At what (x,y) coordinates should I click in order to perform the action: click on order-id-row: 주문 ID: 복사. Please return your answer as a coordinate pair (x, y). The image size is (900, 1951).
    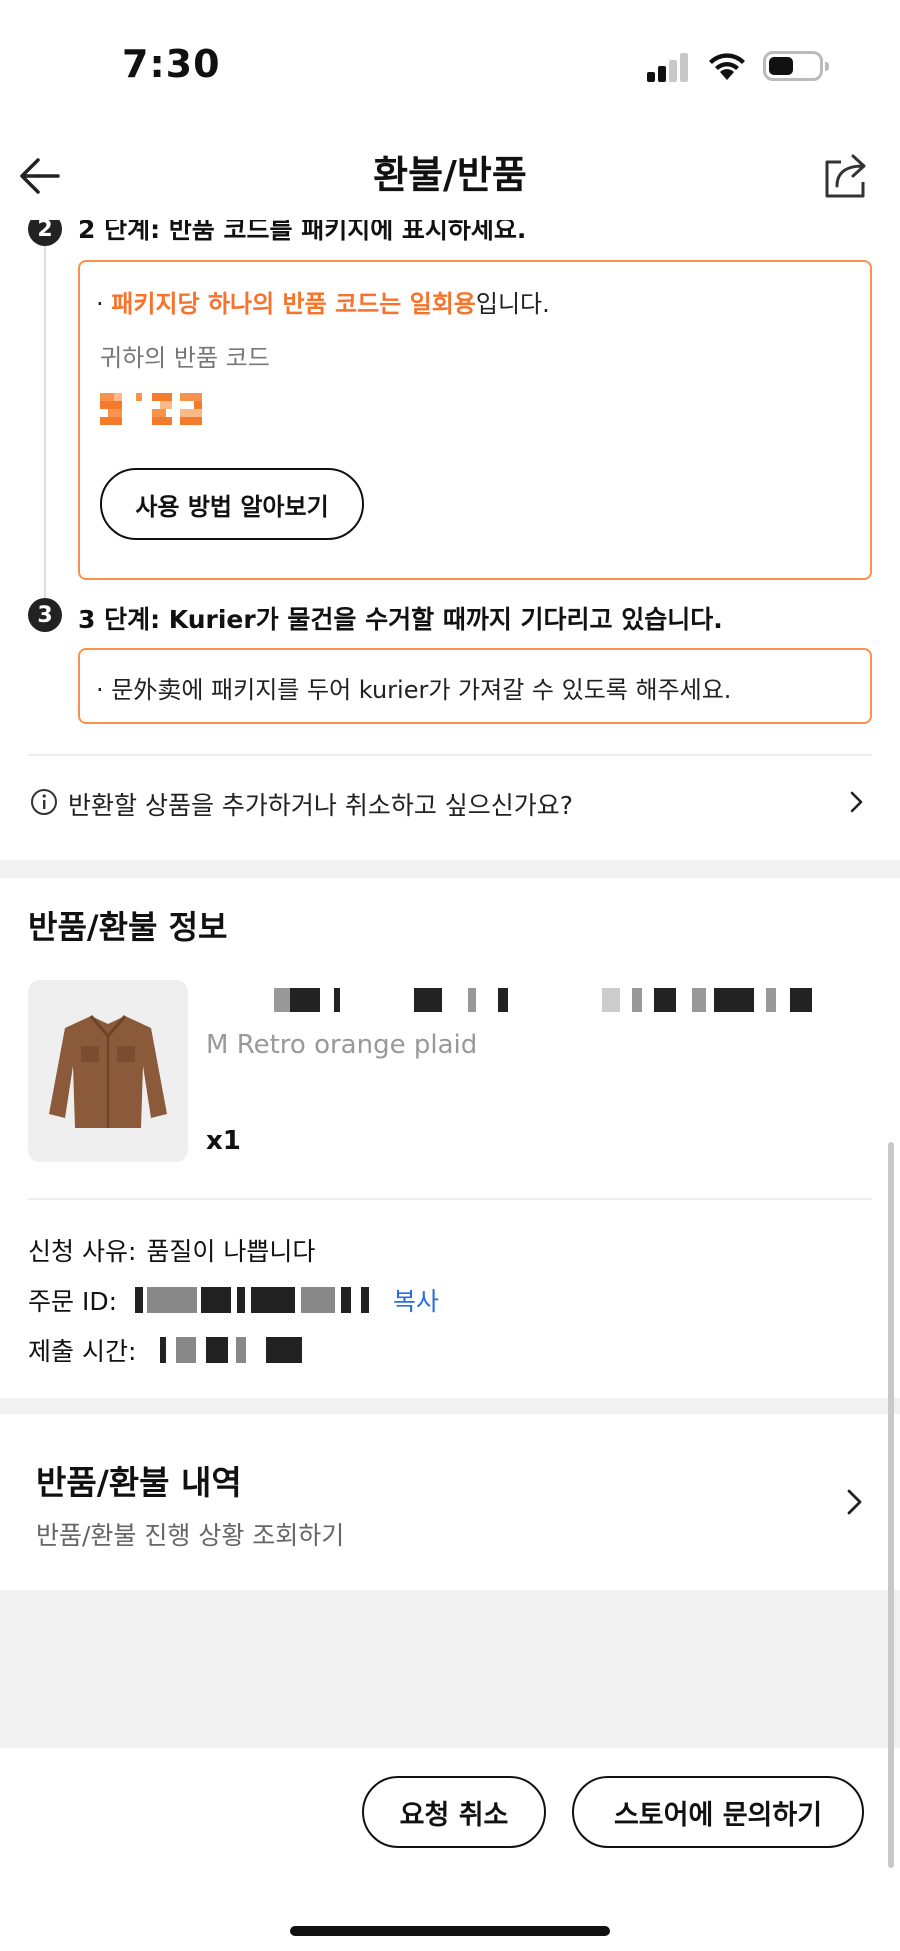
    Looking at the image, I should click on (233, 1300).